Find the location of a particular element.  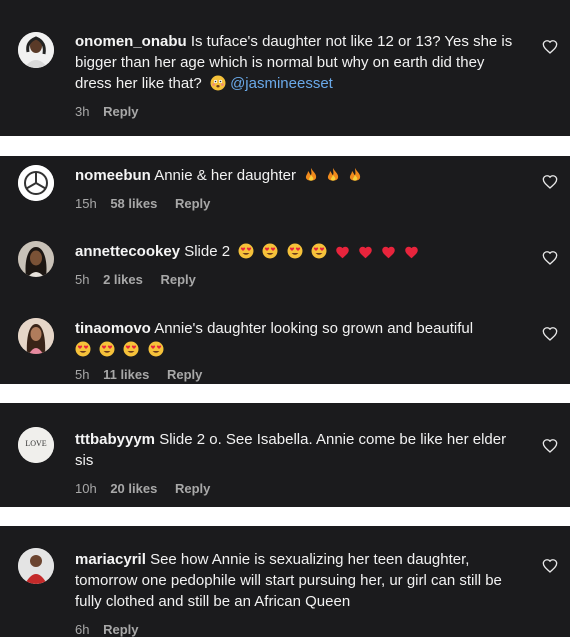

avatar-text: LOVE is located at coordinates (35, 443).